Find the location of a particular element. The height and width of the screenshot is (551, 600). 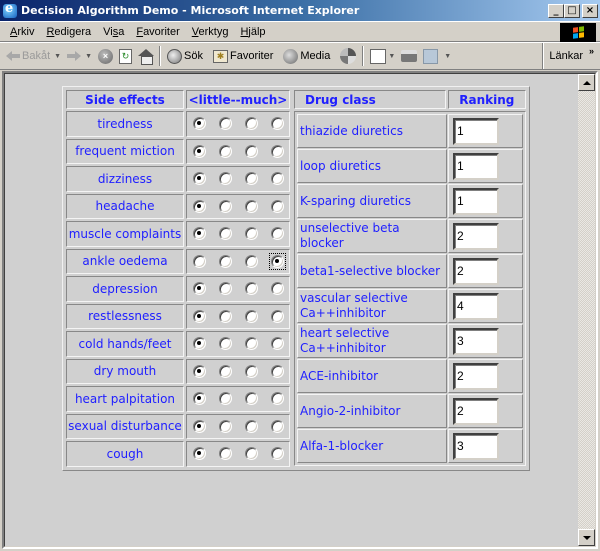

mail-button: ▼ is located at coordinates (382, 56).